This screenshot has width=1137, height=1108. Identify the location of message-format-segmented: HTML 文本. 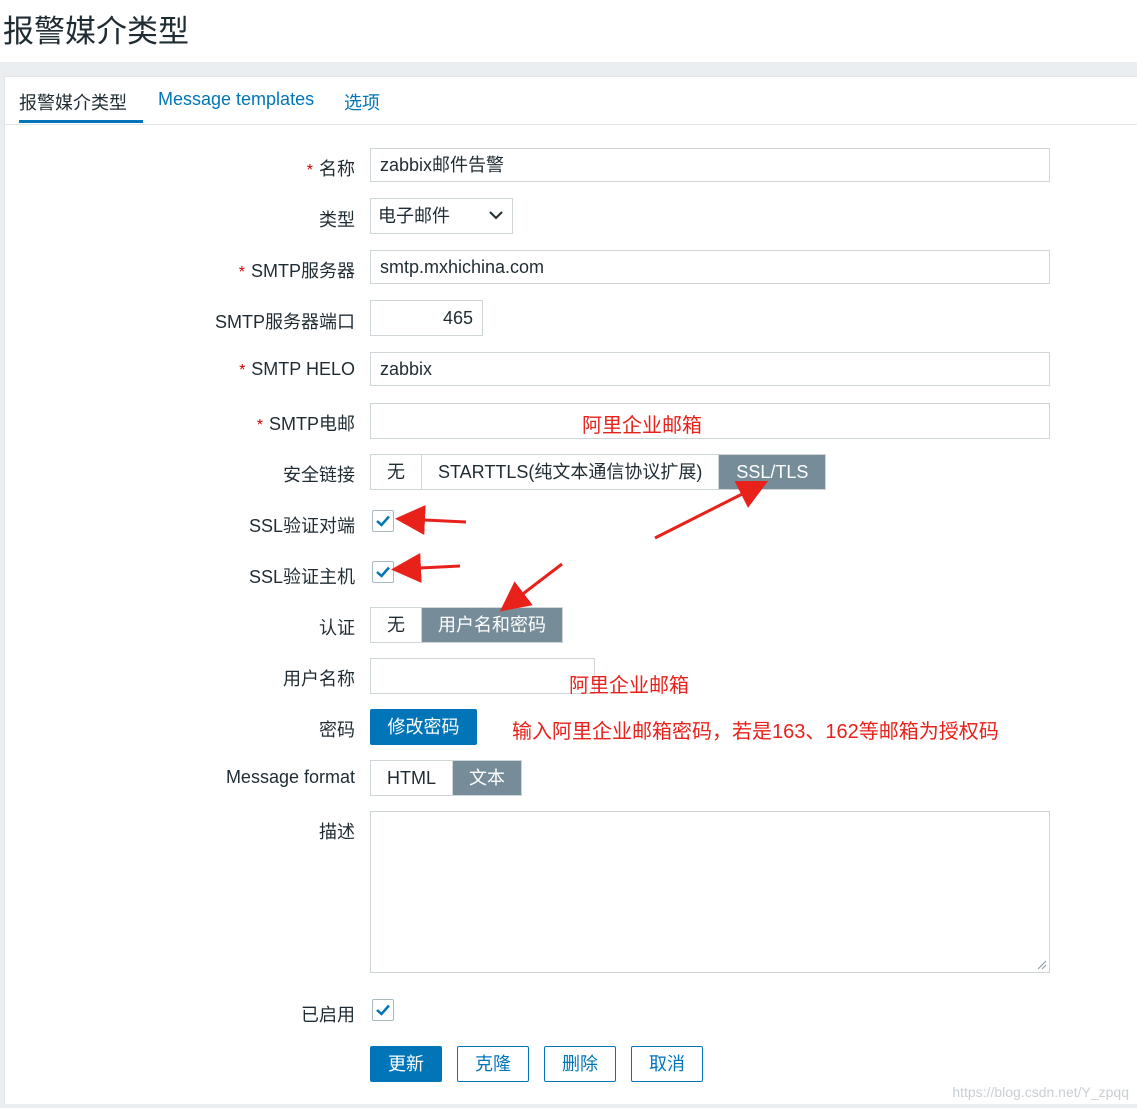
(446, 778).